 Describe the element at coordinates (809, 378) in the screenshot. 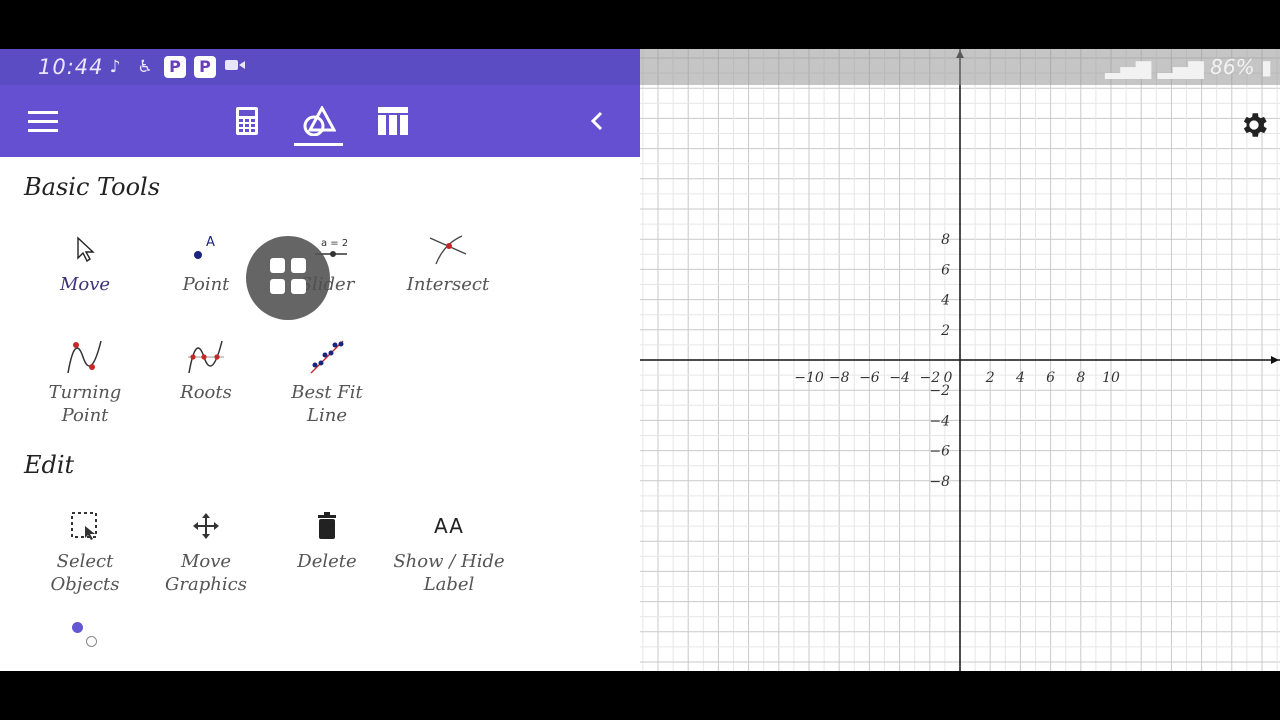

I see `x-tick-label: −10` at that location.